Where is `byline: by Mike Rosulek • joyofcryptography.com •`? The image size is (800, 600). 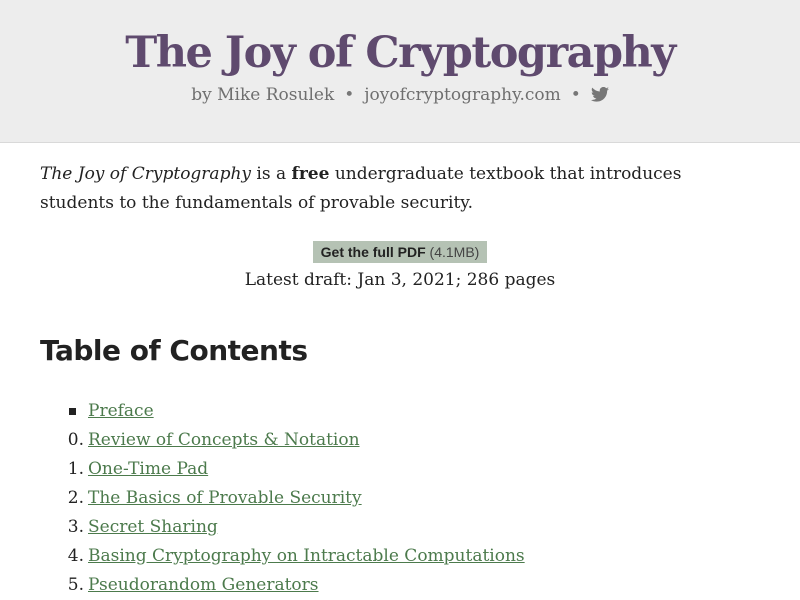 byline: by Mike Rosulek • joyofcryptography.com • is located at coordinates (400, 95).